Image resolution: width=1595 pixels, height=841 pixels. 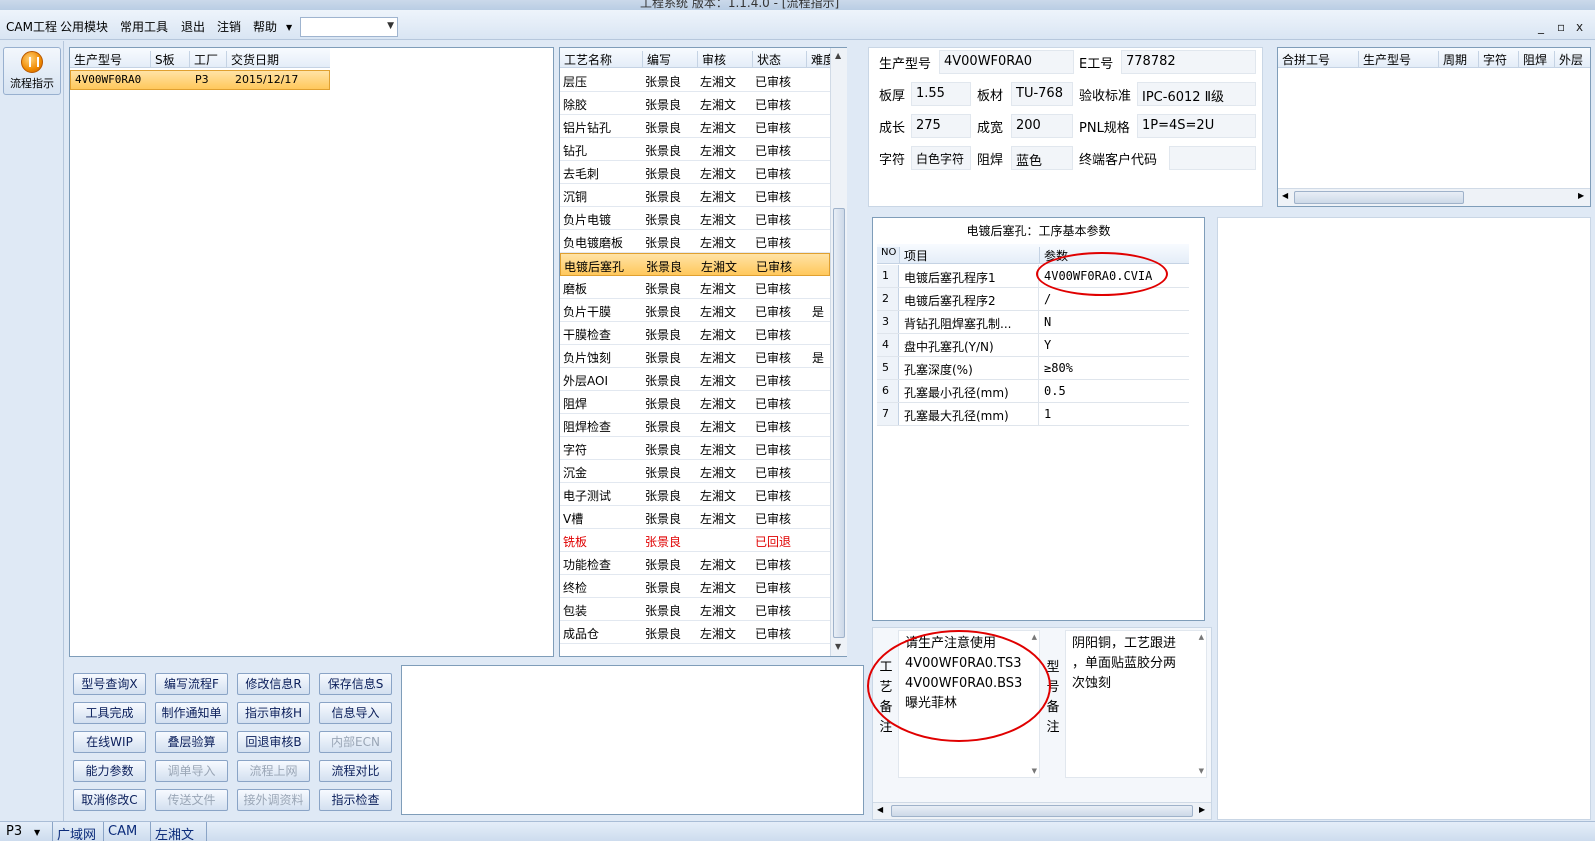 What do you see at coordinates (289, 27) in the screenshot?
I see `help-dropdown-icon: ▼` at bounding box center [289, 27].